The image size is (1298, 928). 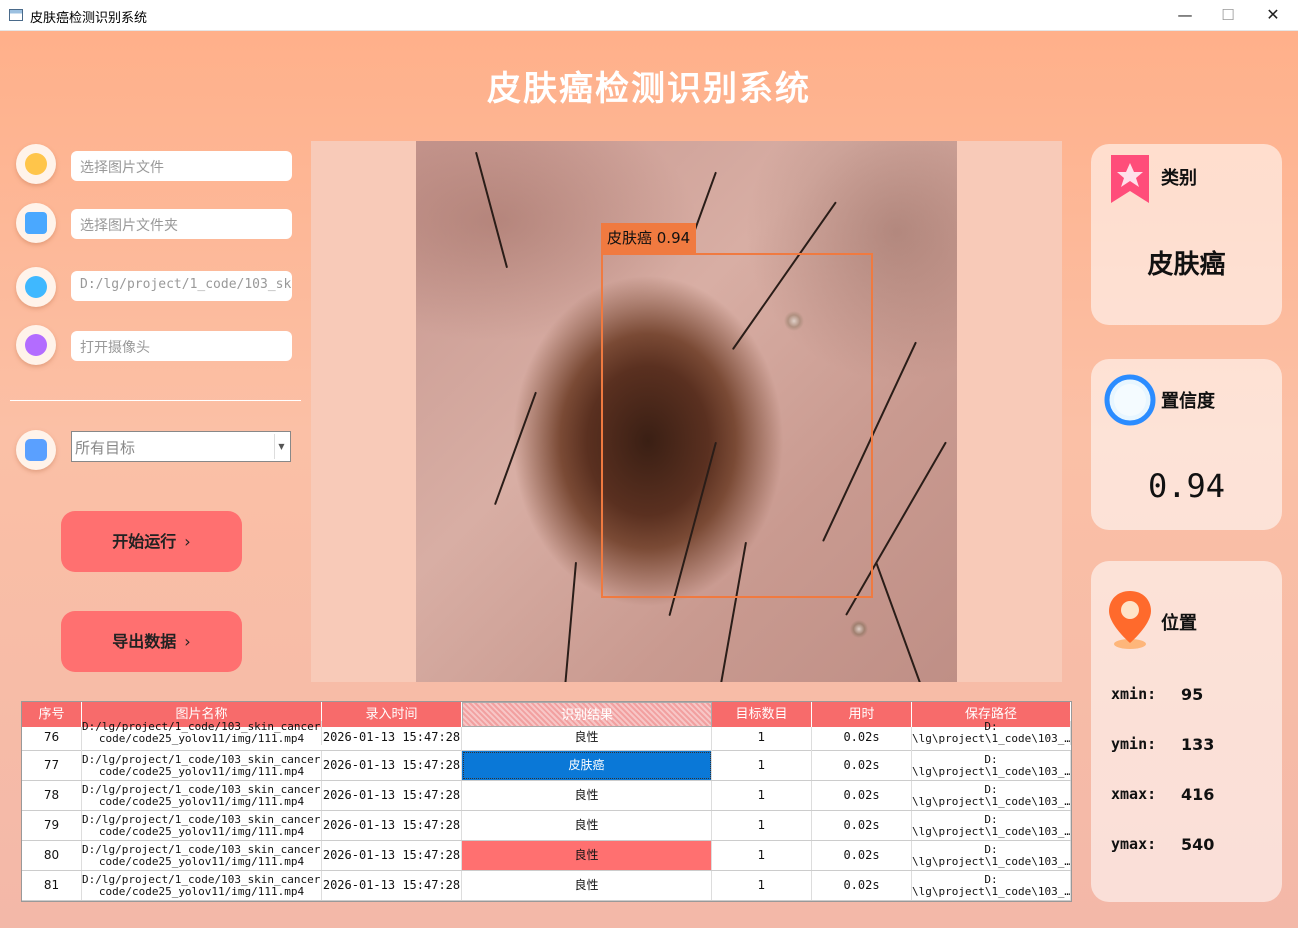 I want to click on left-divider, so click(x=155, y=400).